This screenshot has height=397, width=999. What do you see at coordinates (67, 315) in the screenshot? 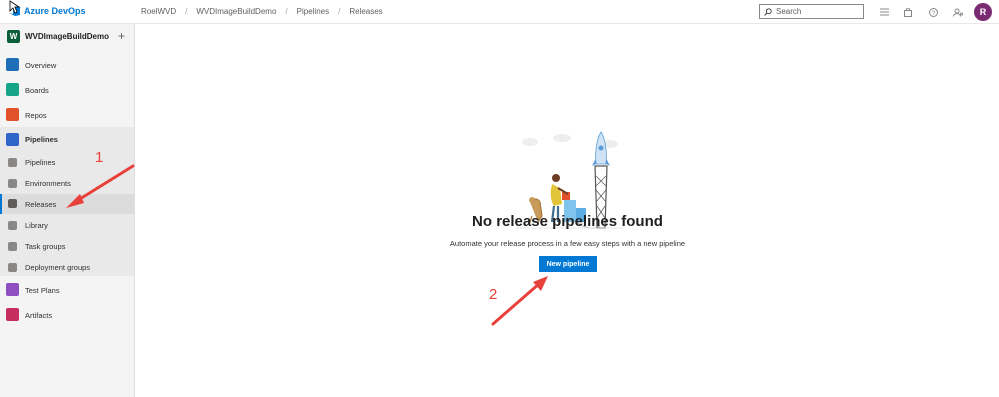
I see `sidebar-item-artifacts: Artifacts` at bounding box center [67, 315].